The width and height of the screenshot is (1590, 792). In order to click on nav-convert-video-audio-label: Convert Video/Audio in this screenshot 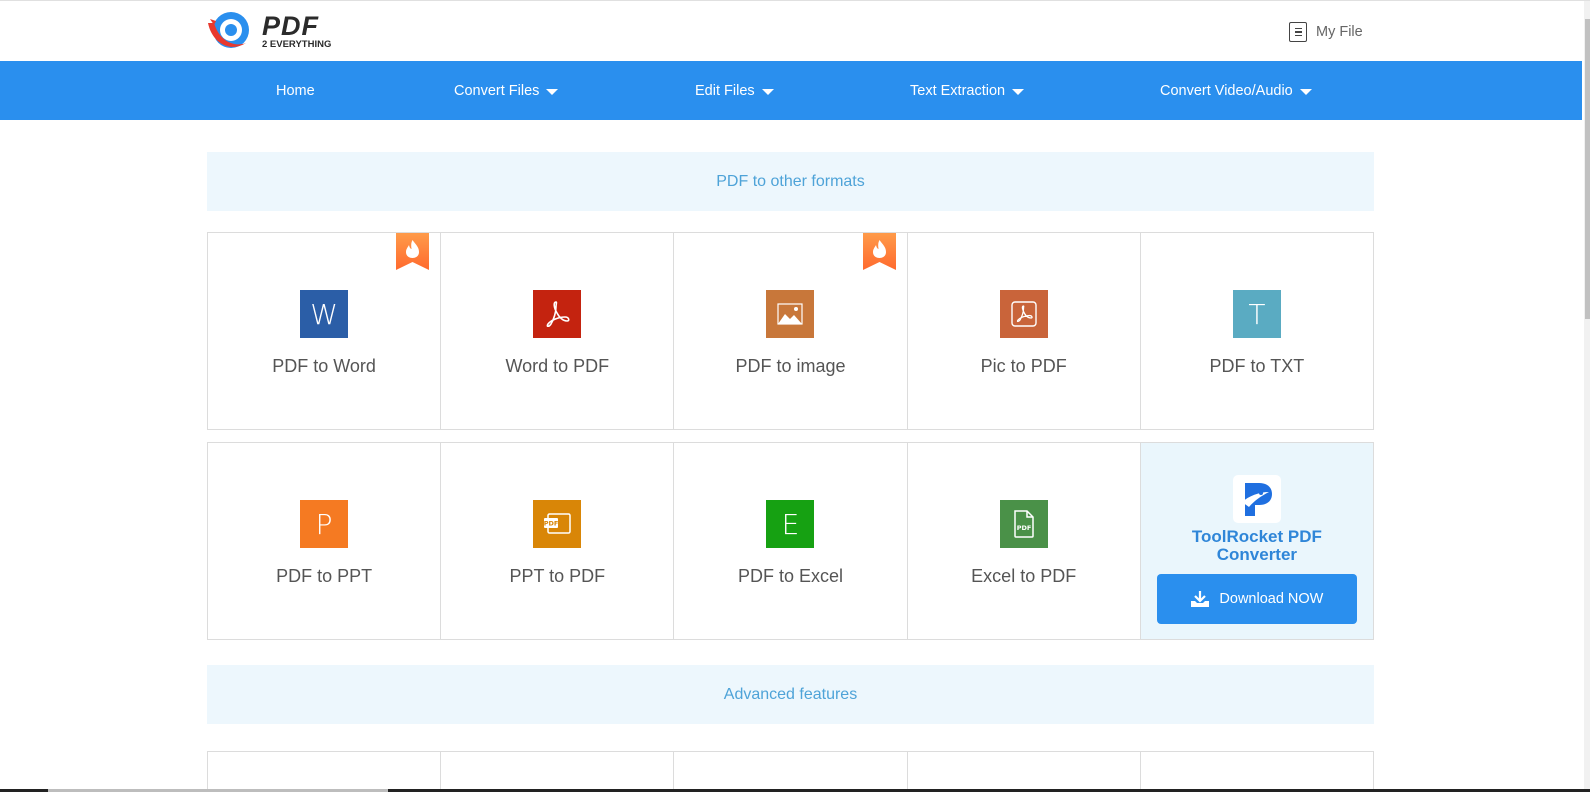, I will do `click(1226, 90)`.